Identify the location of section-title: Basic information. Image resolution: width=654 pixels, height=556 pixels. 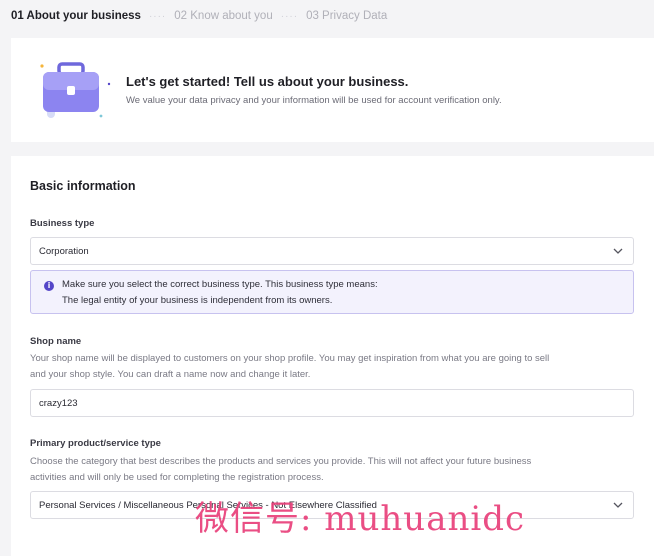
(83, 186).